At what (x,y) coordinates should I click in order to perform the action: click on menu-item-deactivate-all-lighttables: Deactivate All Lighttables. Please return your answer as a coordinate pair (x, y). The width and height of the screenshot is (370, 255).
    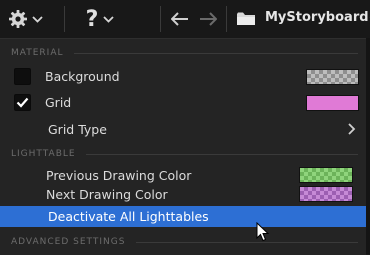
    Looking at the image, I should click on (183, 216).